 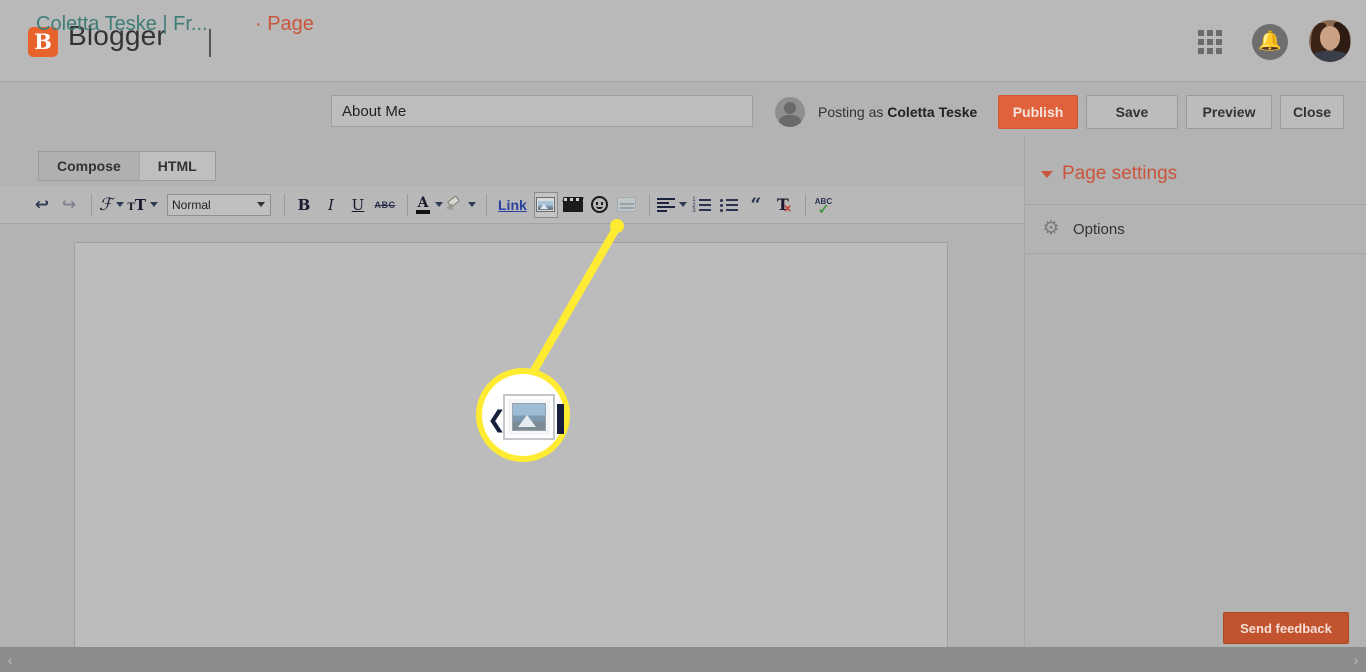 I want to click on page-settings-header: Page settings, so click(x=1195, y=174).